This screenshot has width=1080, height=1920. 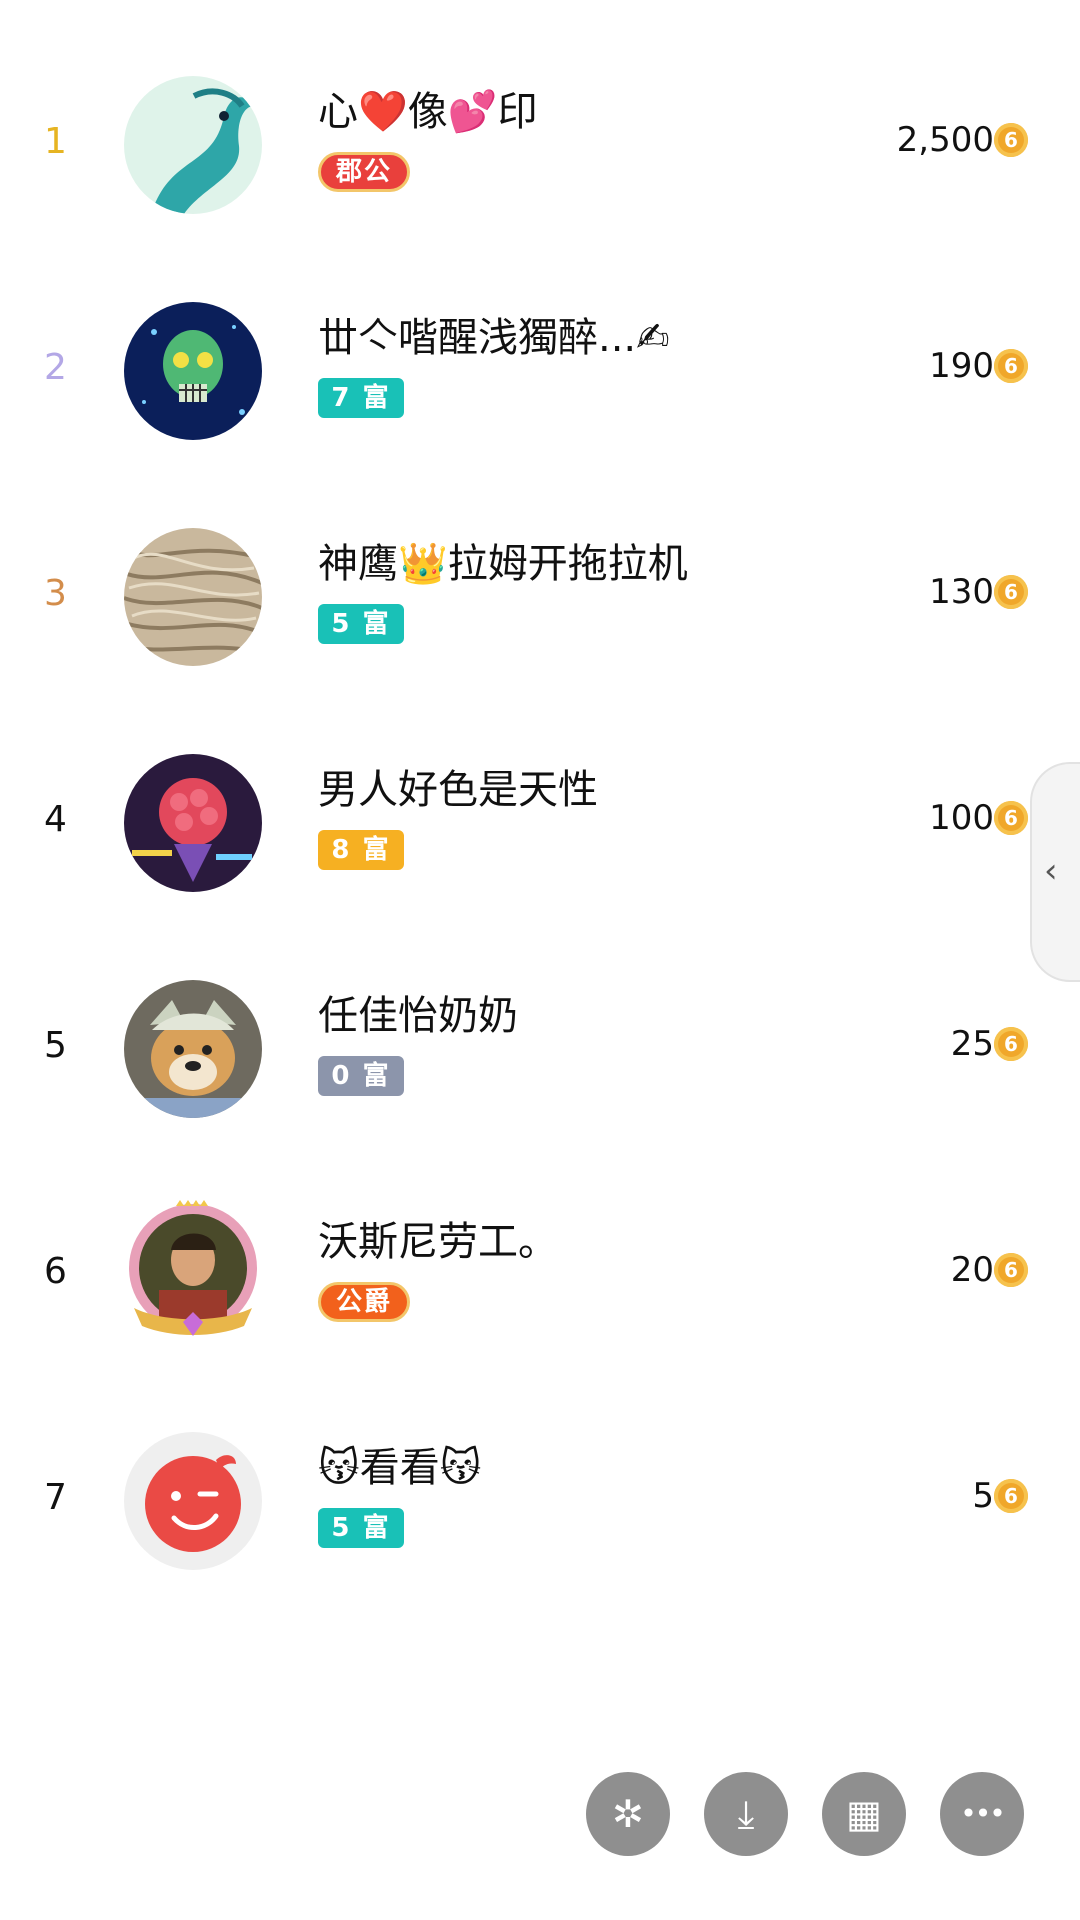 I want to click on rank-number: 2, so click(x=55, y=367).